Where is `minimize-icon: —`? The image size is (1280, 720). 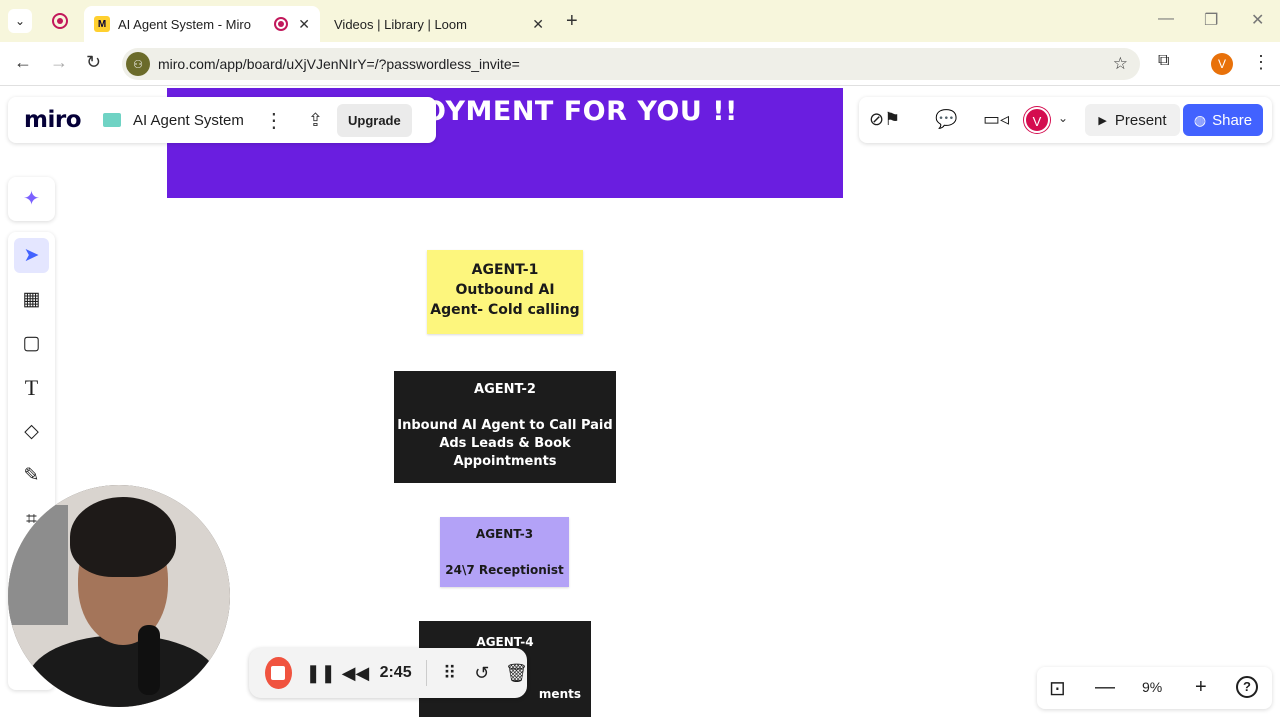
minimize-icon: — is located at coordinates (1166, 19).